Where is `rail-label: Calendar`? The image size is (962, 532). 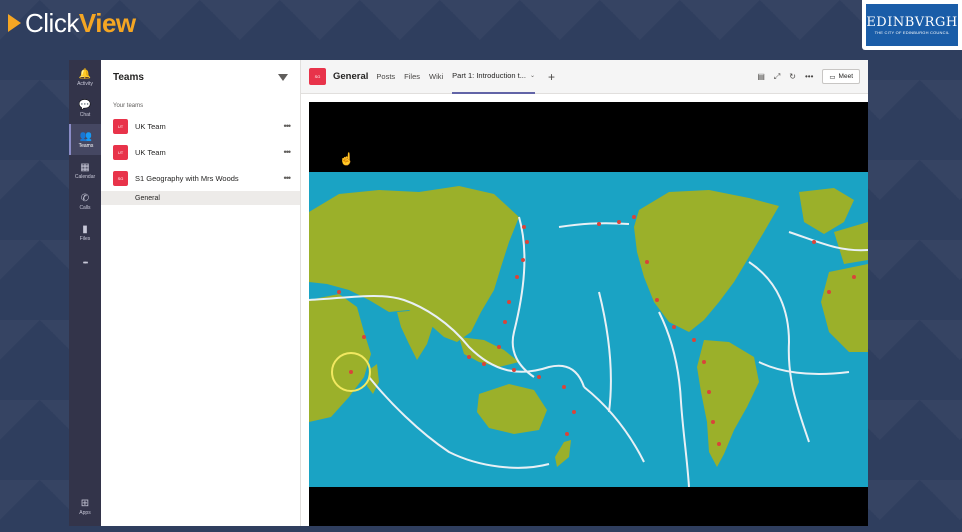 rail-label: Calendar is located at coordinates (85, 176).